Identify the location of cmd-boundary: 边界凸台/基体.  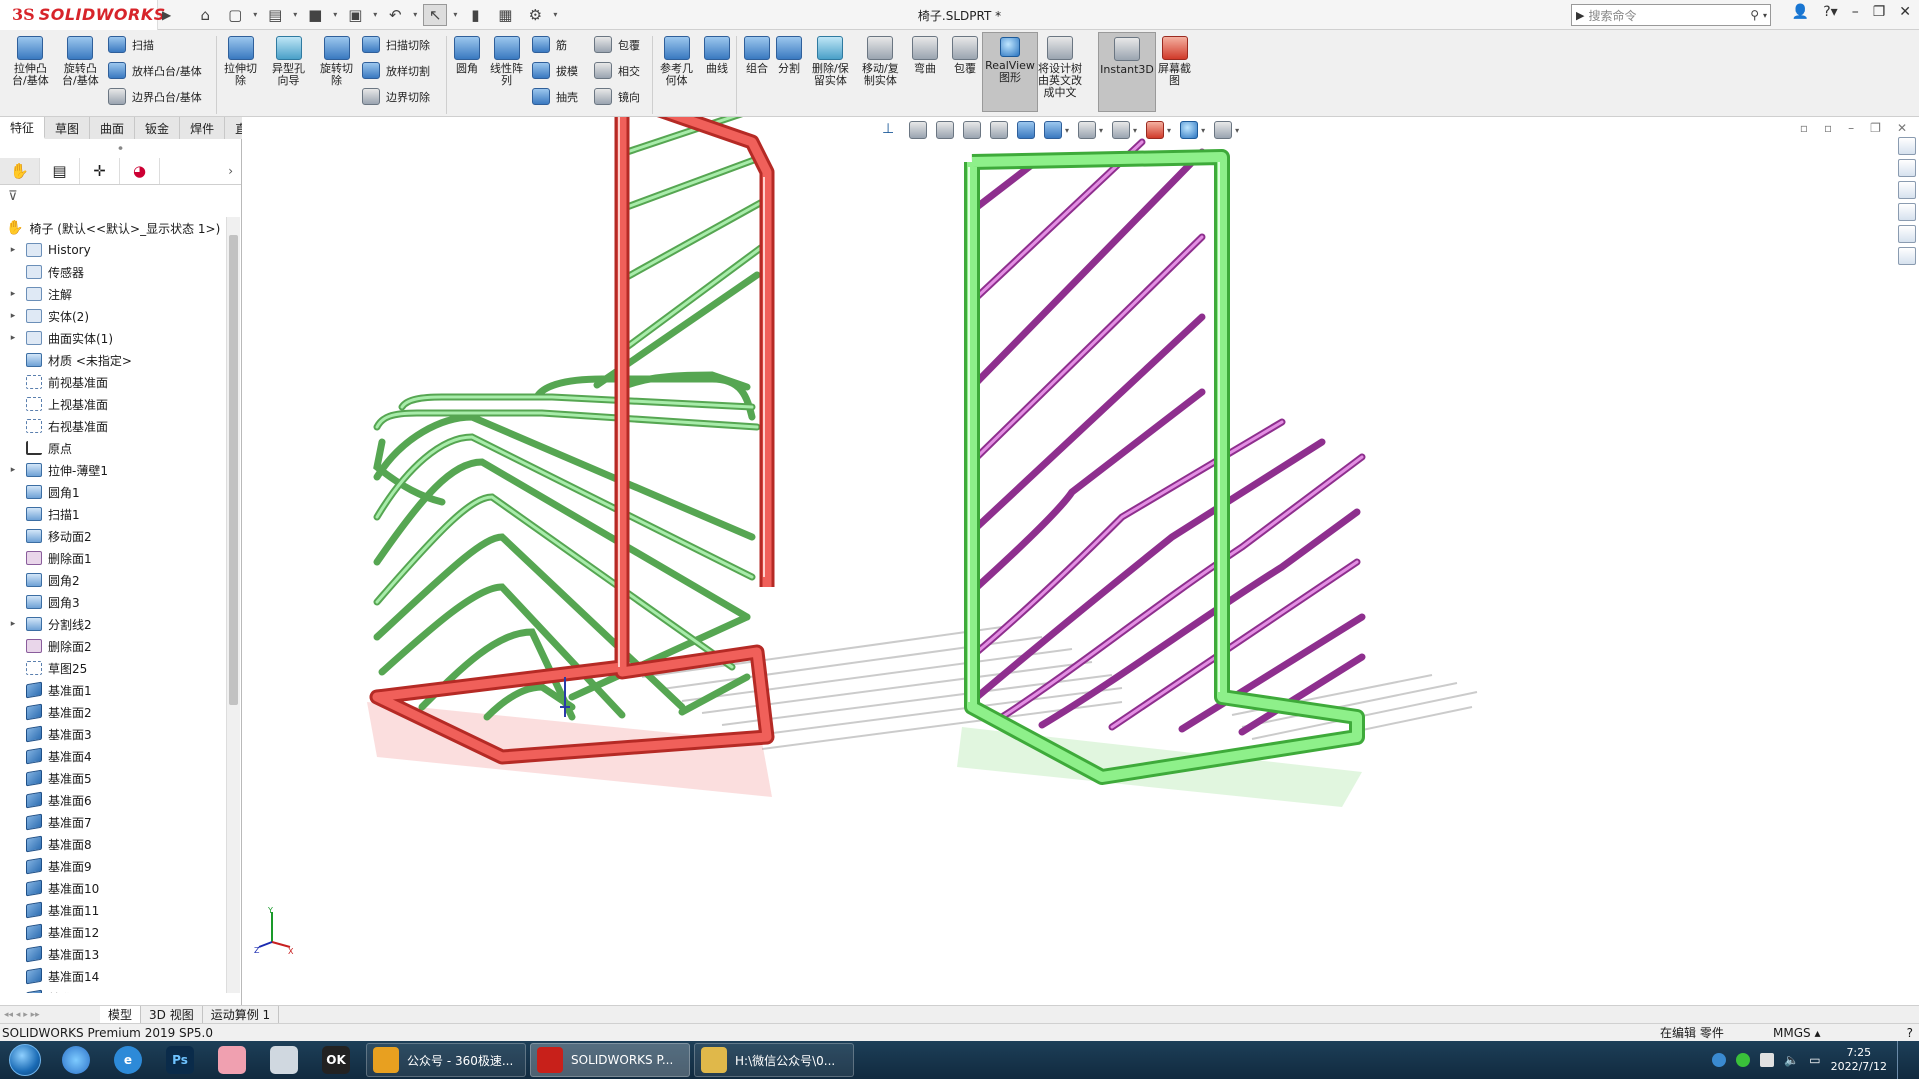
(155, 96).